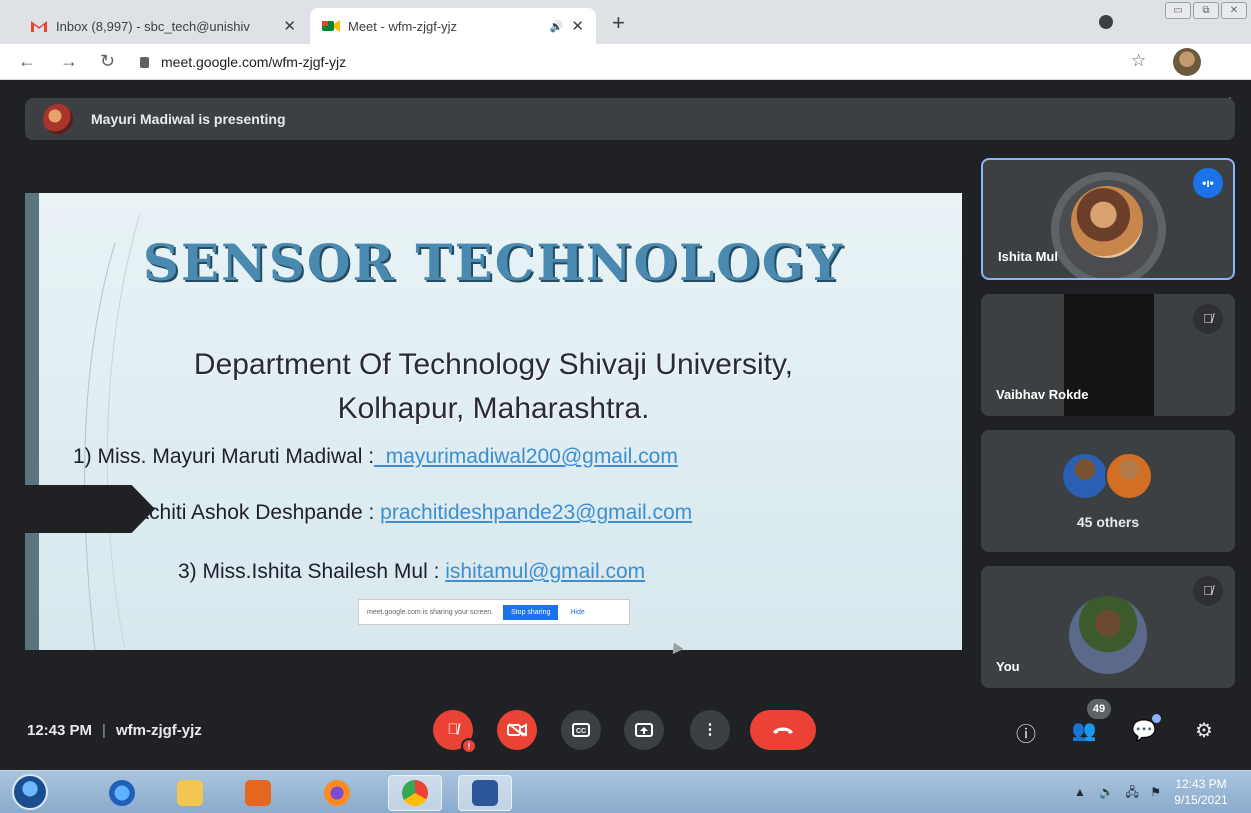 Image resolution: width=1251 pixels, height=813 pixels. I want to click on system-tray: ▲ 🔈 🖧 ⚑, so click(1117, 793).